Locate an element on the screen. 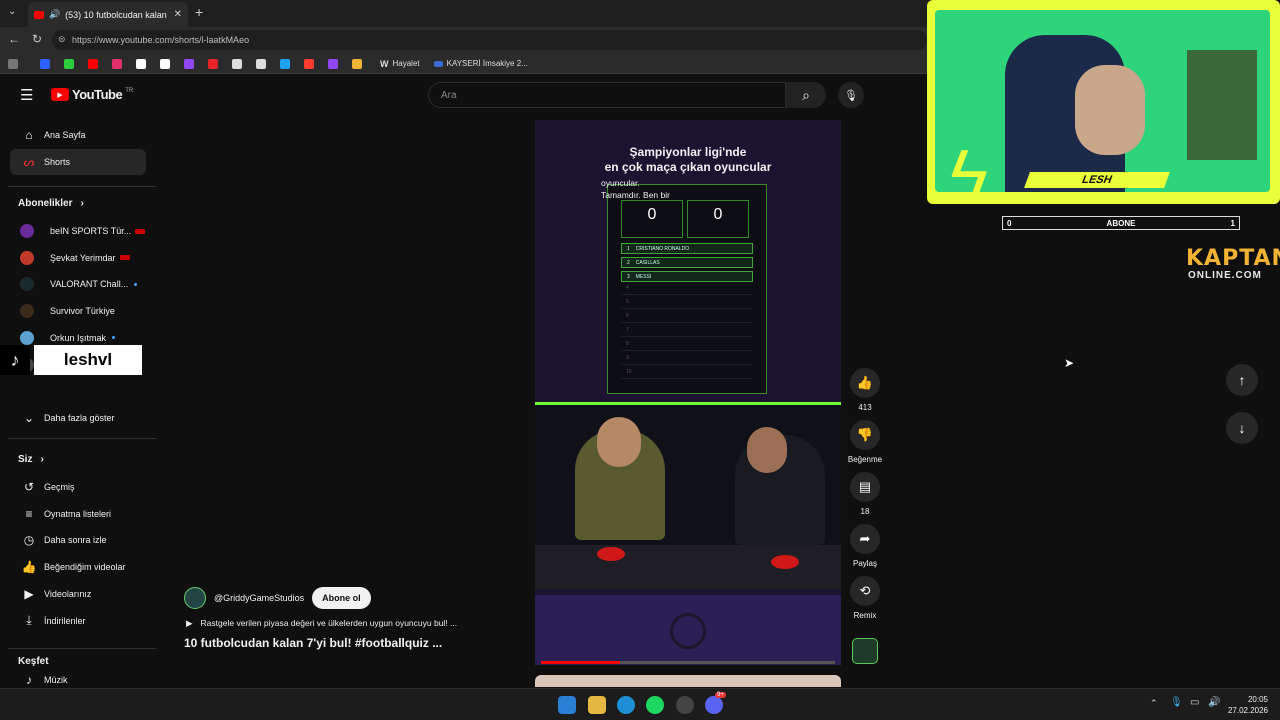  sidebar-item-subscription: Survivor Türkiye is located at coordinates (78, 311).